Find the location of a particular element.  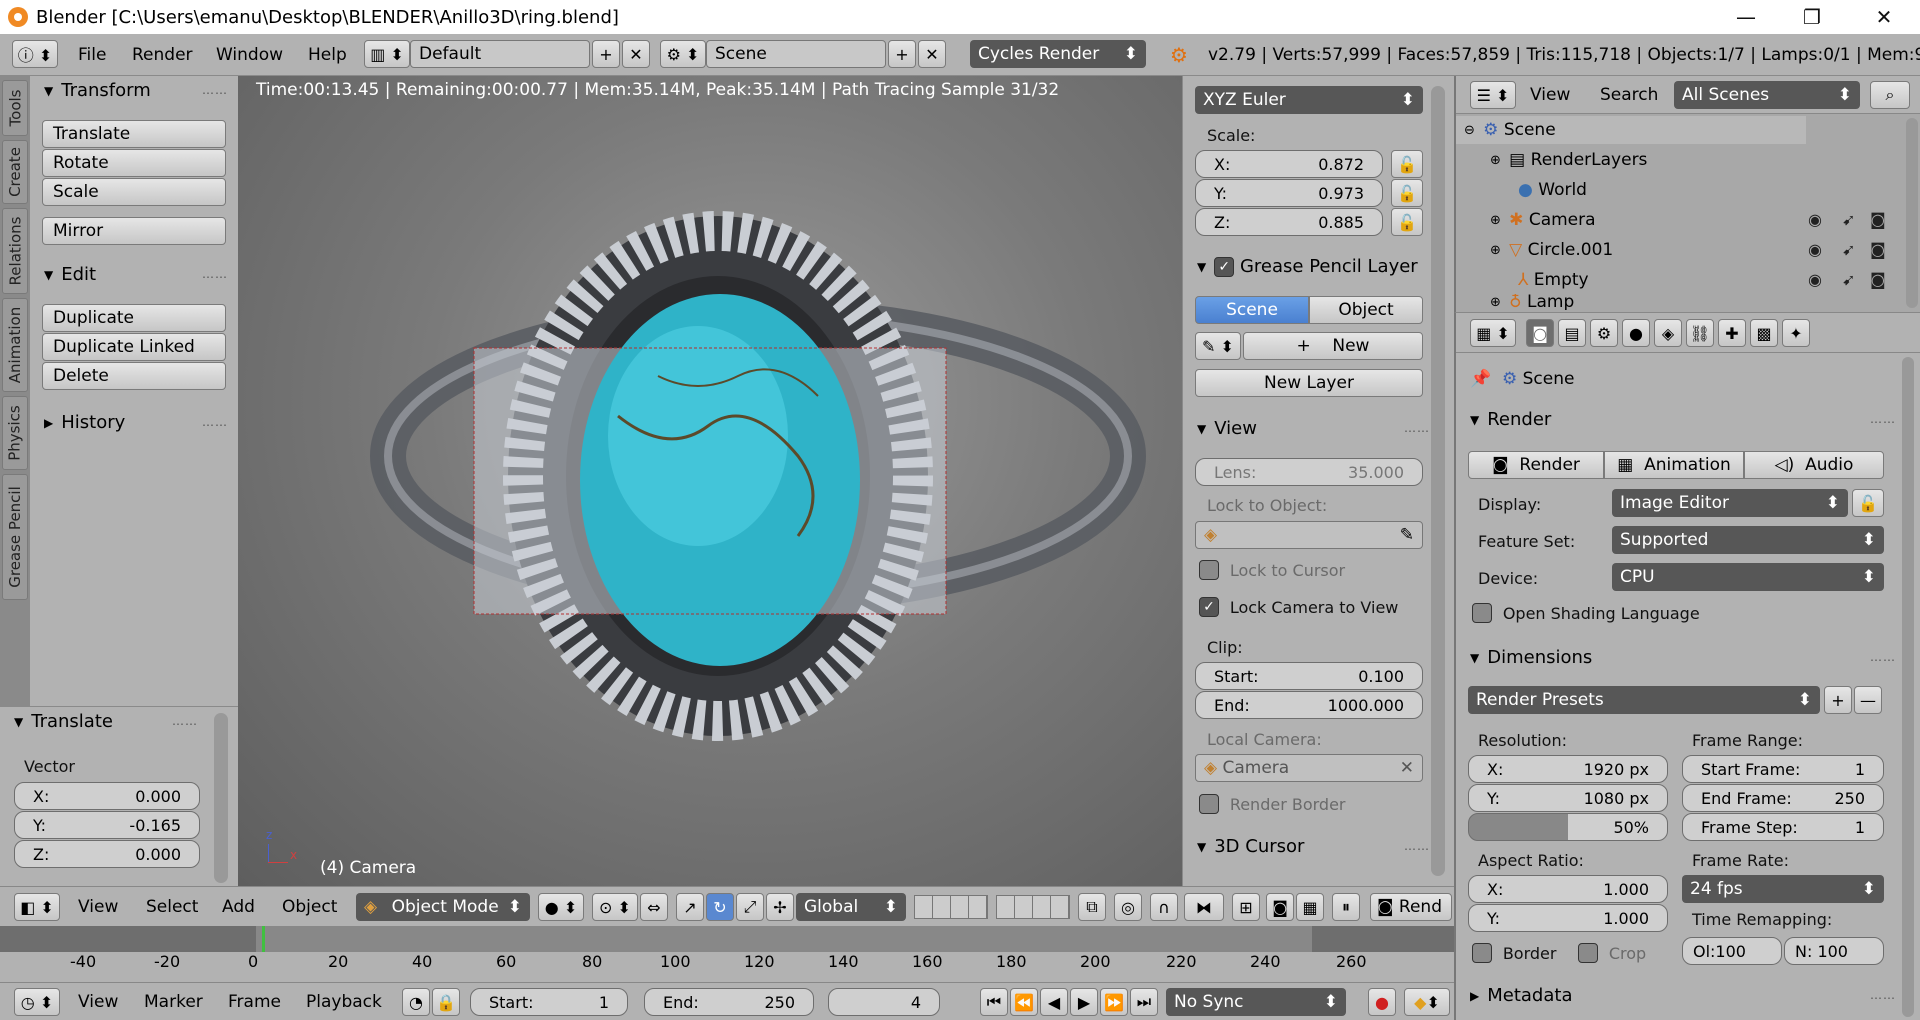

outliner-item-renderlayers: ⊕ ▤ RenderLayers is located at coordinates (1568, 160).